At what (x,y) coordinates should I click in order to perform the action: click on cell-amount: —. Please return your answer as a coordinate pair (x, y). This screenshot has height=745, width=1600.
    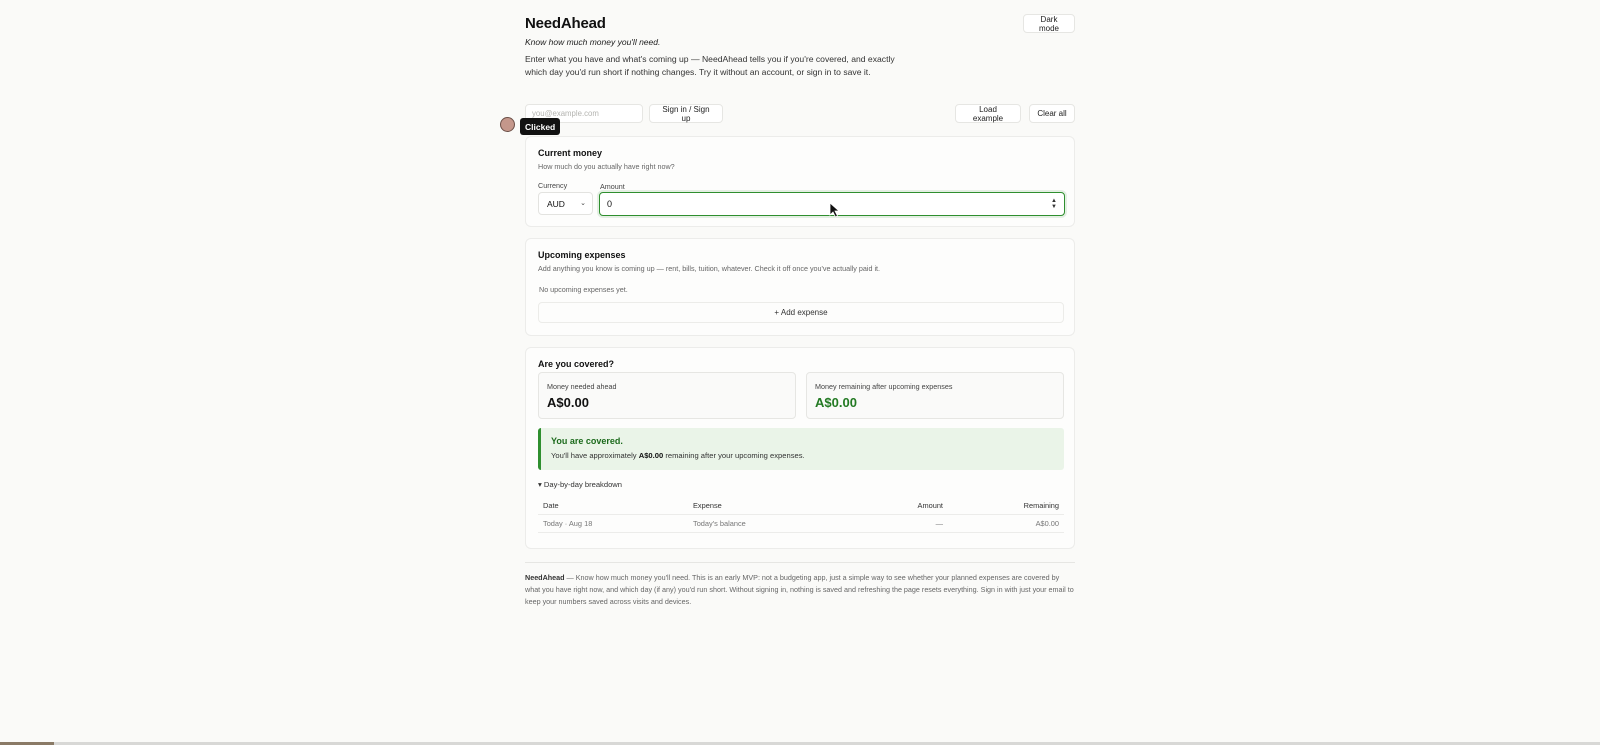
    Looking at the image, I should click on (939, 523).